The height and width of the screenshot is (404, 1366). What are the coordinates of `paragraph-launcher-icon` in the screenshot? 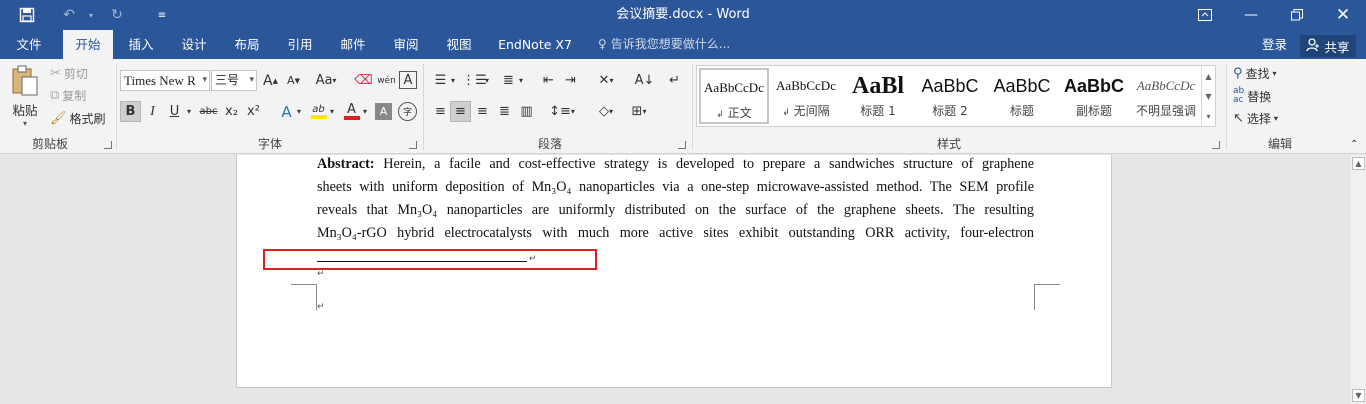 It's located at (682, 145).